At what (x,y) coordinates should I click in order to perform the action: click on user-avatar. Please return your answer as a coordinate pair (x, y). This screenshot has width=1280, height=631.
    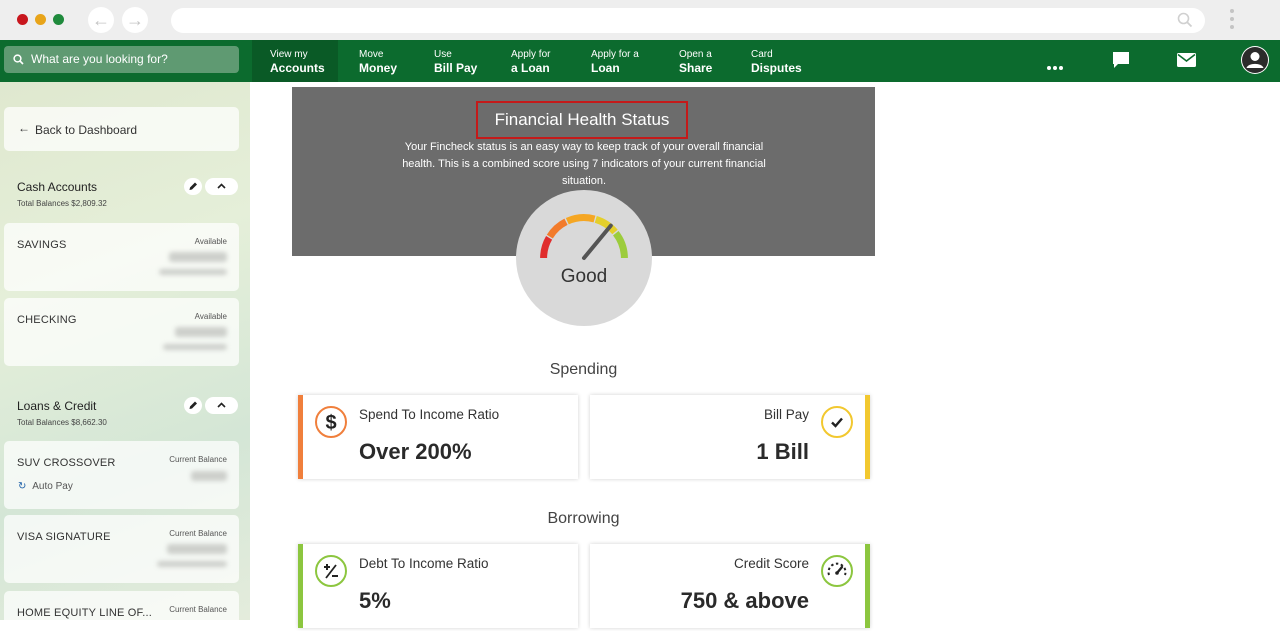
    Looking at the image, I should click on (1255, 60).